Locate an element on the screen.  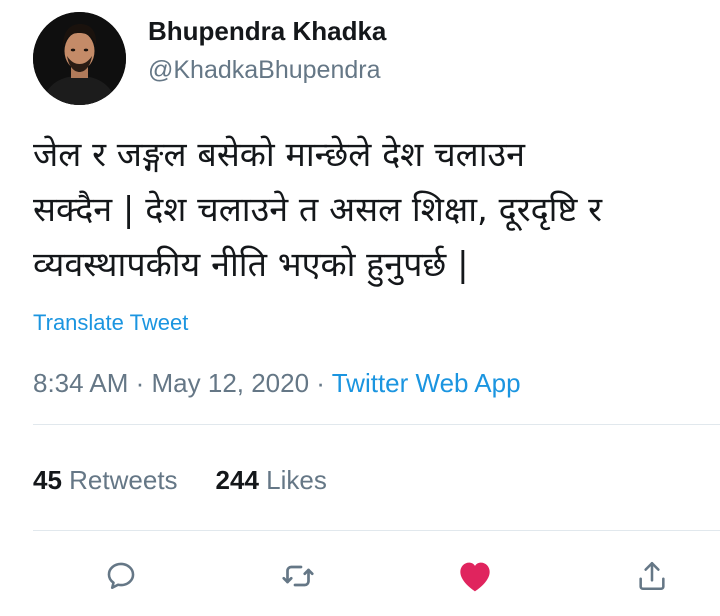
tweet-stats: 45 Retweets 244 Likes is located at coordinates (180, 480).